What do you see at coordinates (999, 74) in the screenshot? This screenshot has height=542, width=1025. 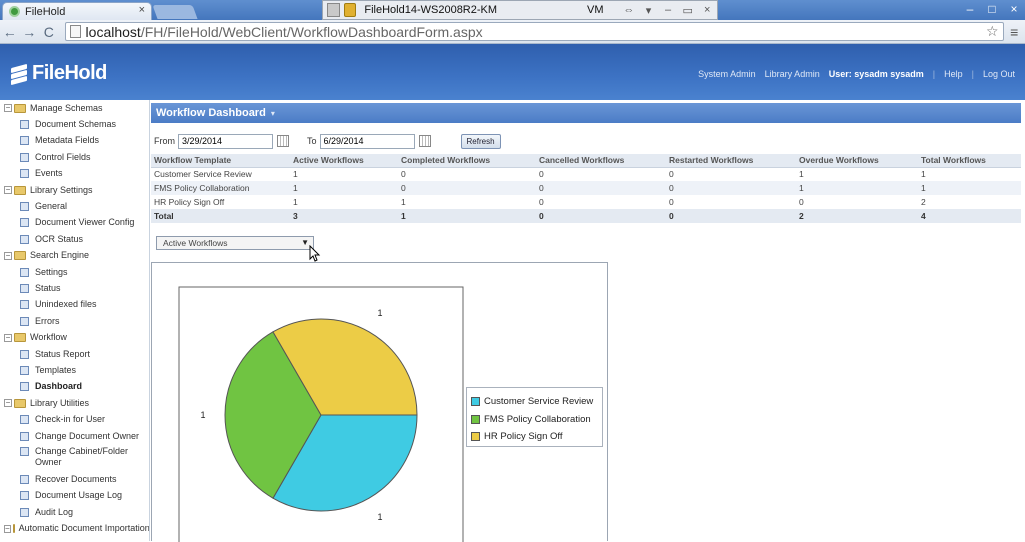 I see `logout-link: Log Out` at bounding box center [999, 74].